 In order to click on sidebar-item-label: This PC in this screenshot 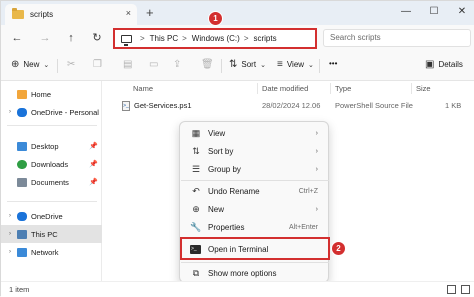, I will do `click(44, 234)`.